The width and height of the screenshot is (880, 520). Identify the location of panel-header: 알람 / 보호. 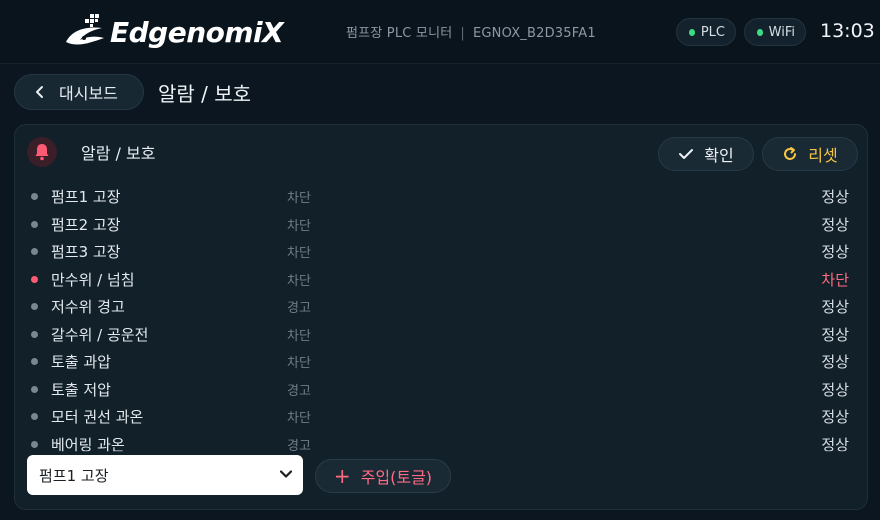
(91, 152).